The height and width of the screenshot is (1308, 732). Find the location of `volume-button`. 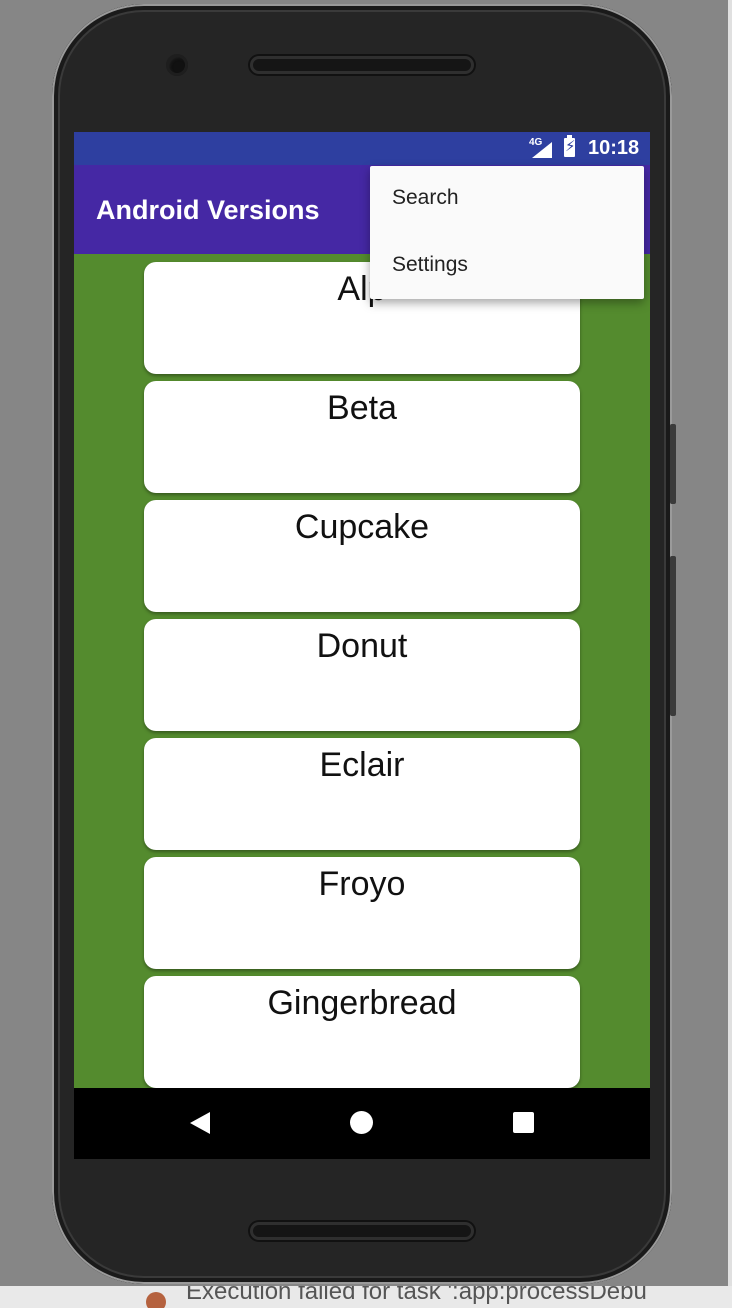

volume-button is located at coordinates (673, 636).